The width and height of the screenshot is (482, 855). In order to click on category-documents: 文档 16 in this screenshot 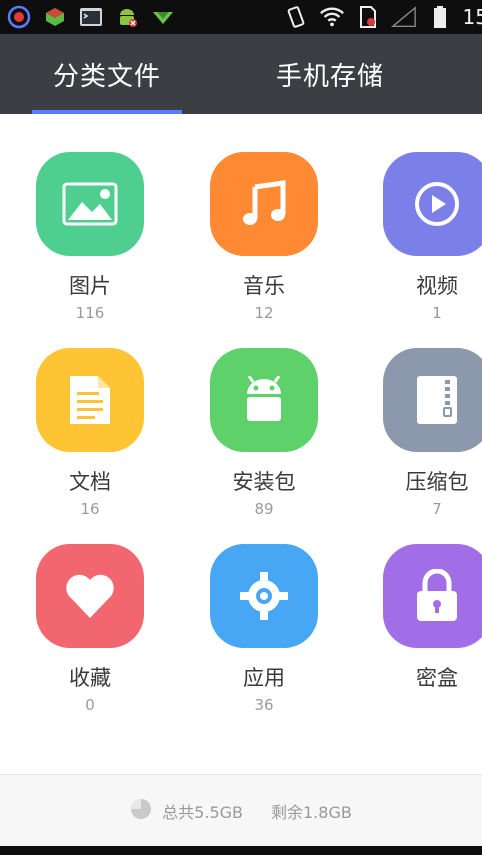, I will do `click(90, 433)`.